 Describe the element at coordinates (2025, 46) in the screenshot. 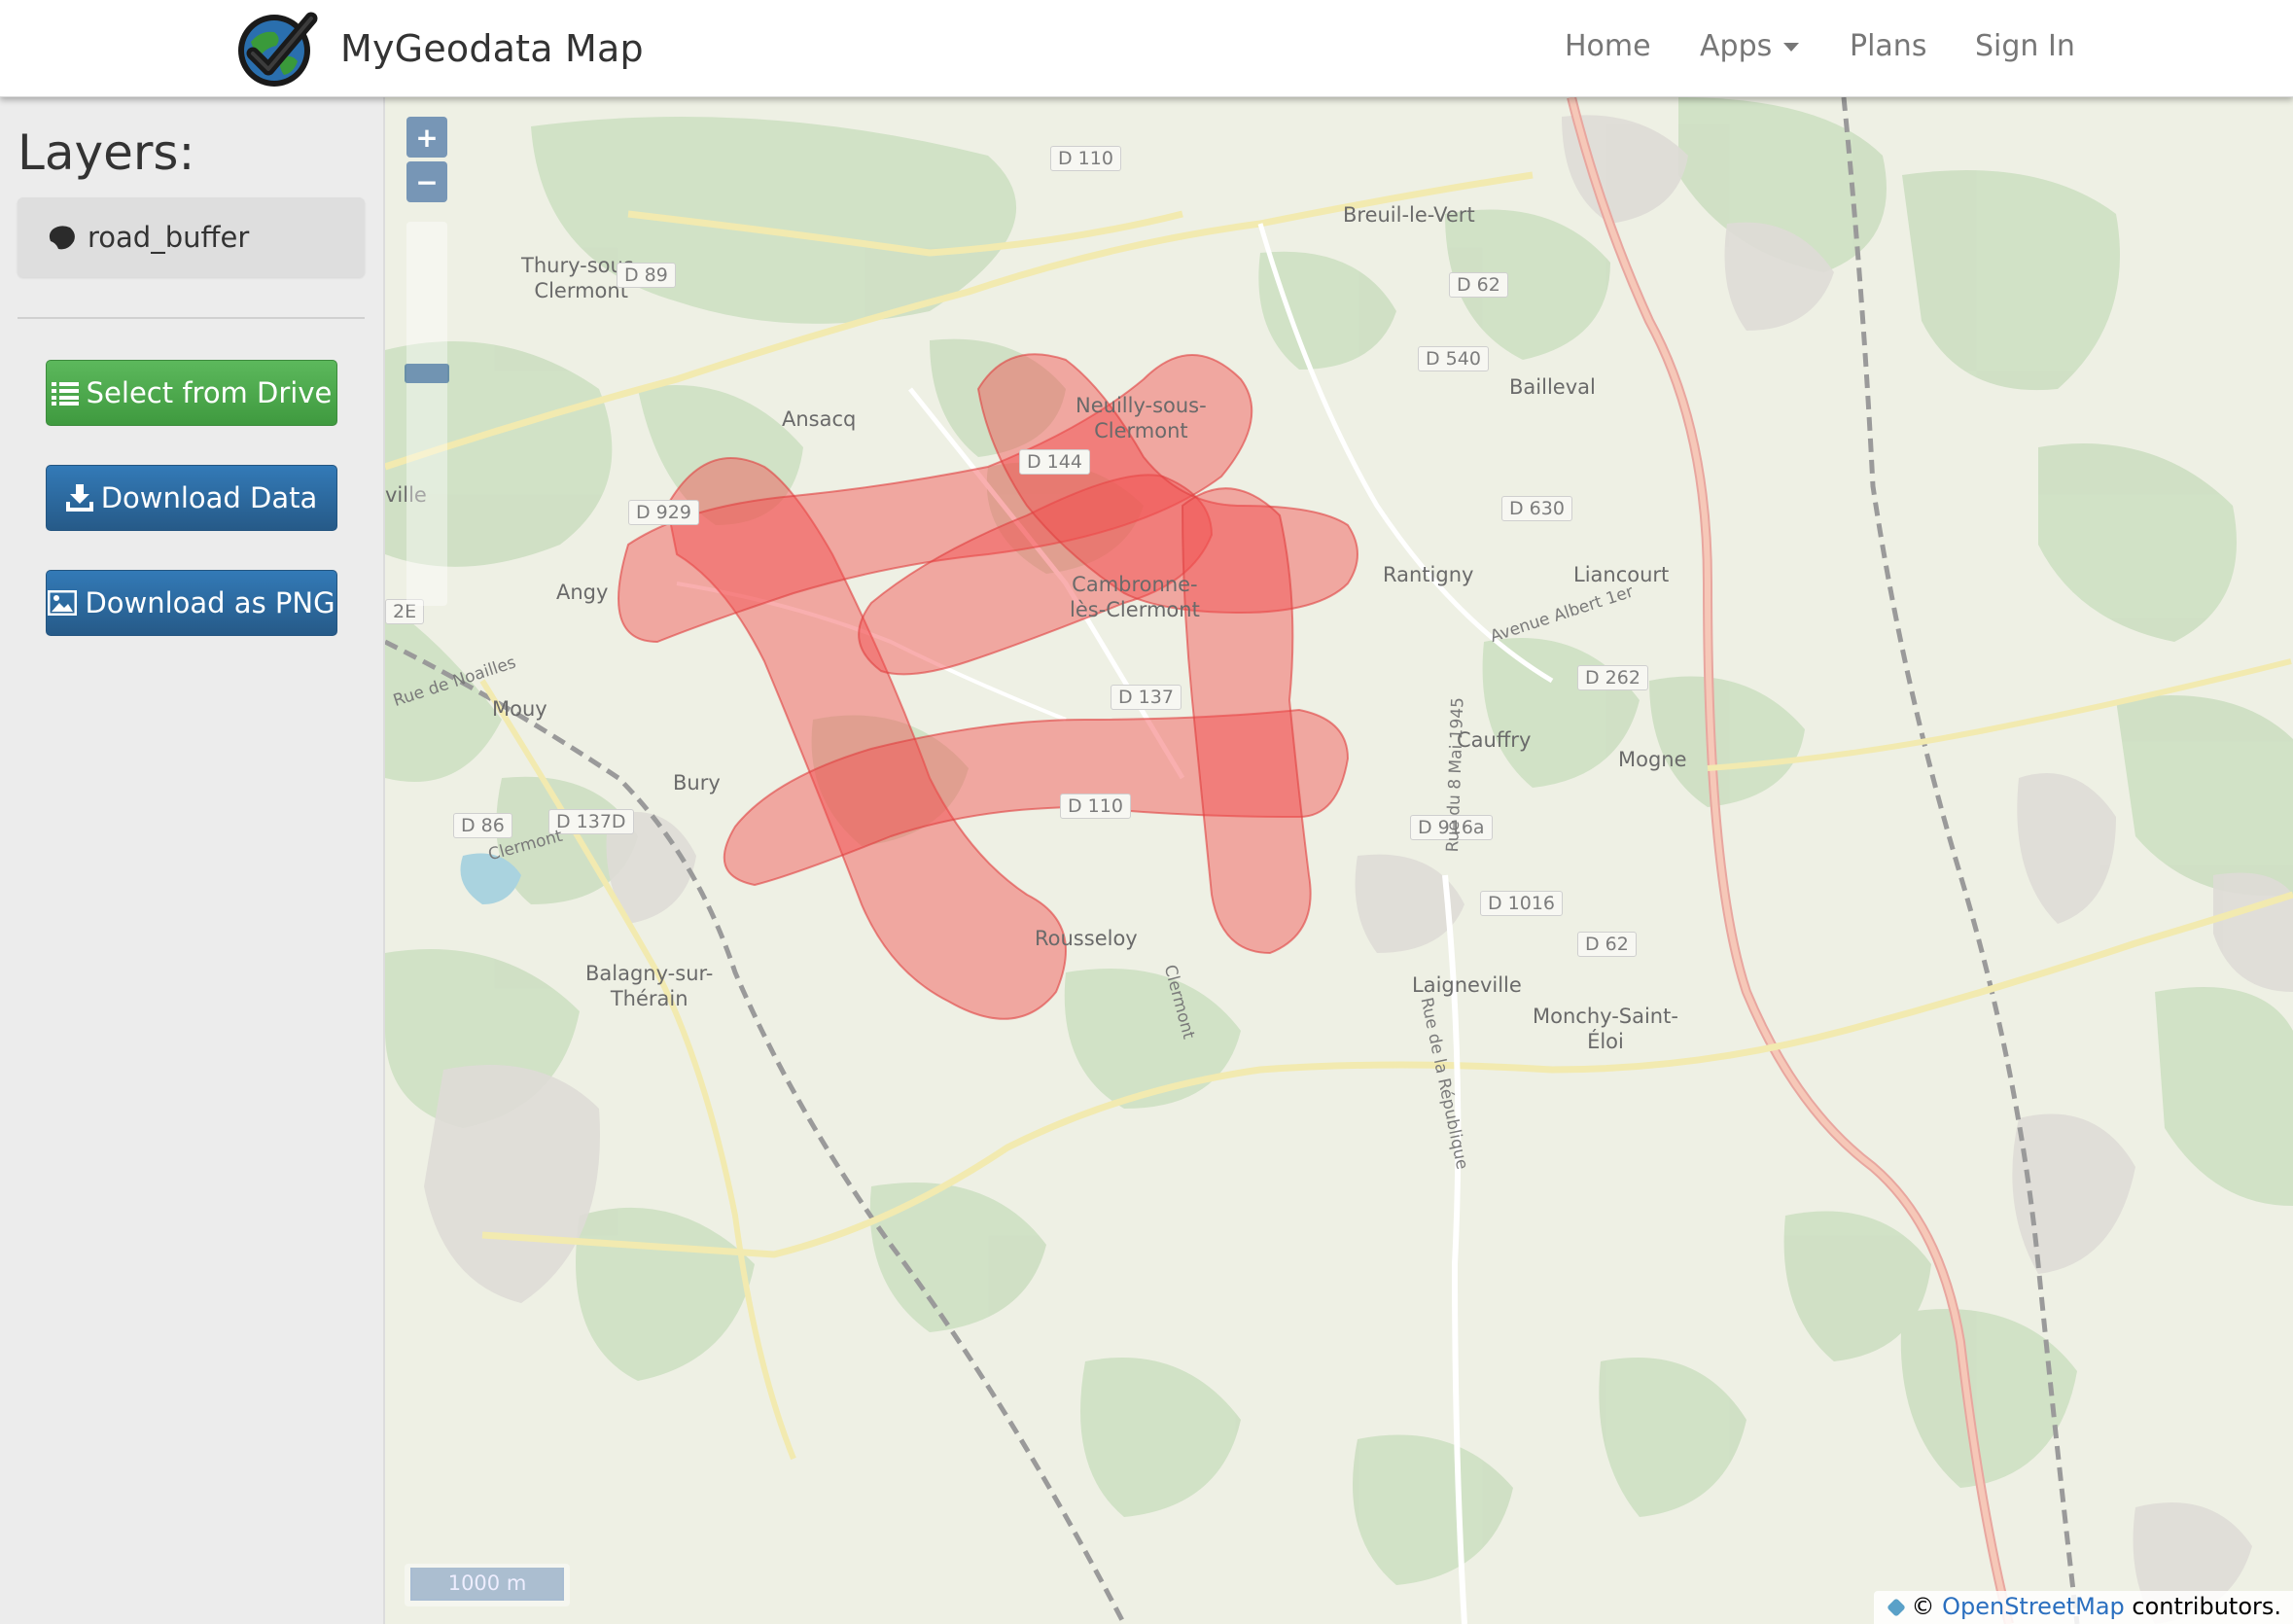

I see `nav-sign-in: Sign In` at that location.